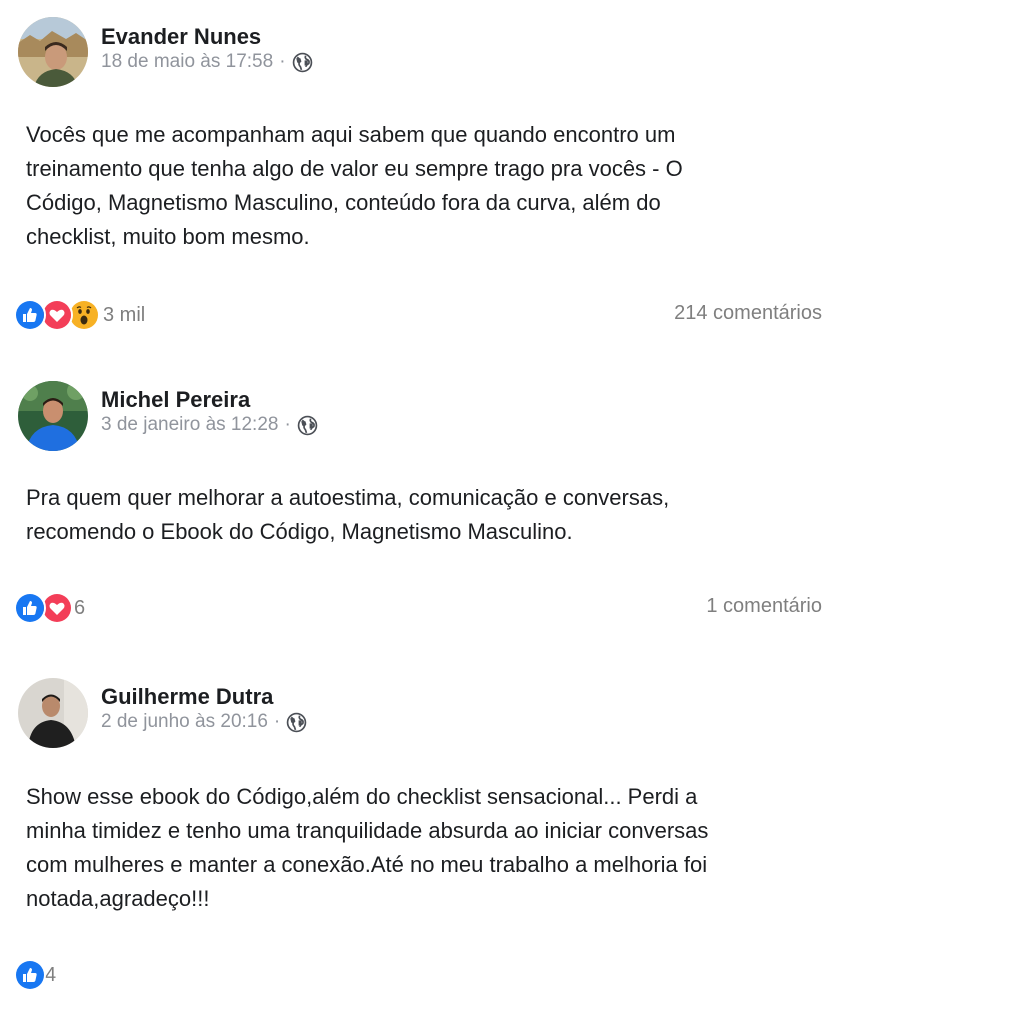 The height and width of the screenshot is (1024, 1024). What do you see at coordinates (181, 37) in the screenshot?
I see `post-author: Evander Nunes` at bounding box center [181, 37].